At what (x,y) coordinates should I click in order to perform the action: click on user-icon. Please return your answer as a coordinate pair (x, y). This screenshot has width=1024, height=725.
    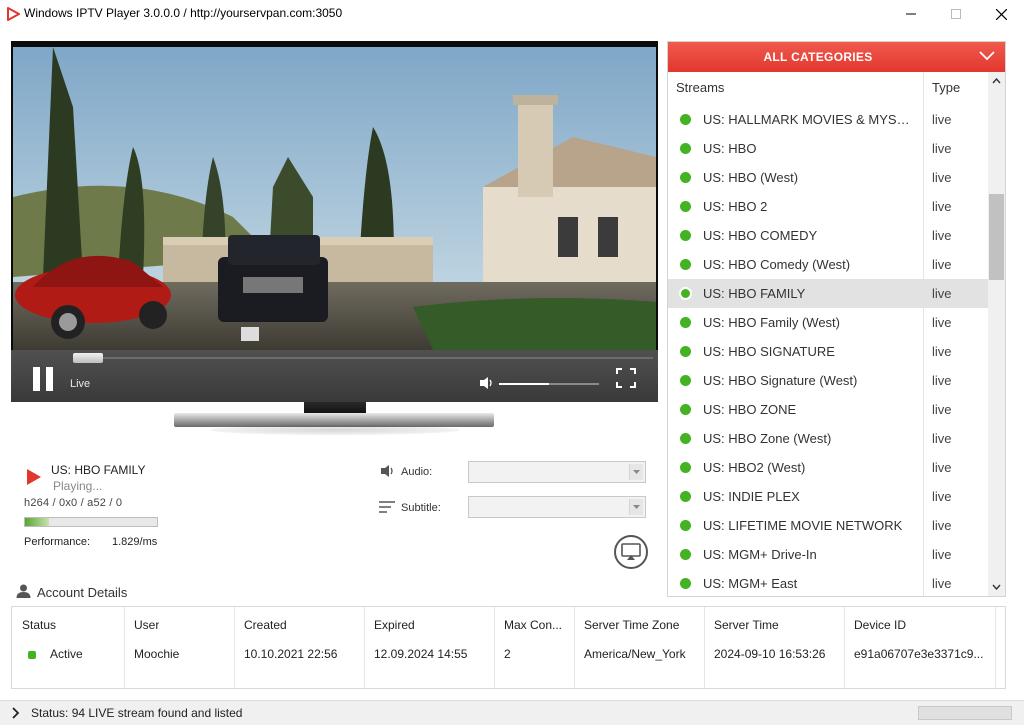
    Looking at the image, I should click on (23, 591).